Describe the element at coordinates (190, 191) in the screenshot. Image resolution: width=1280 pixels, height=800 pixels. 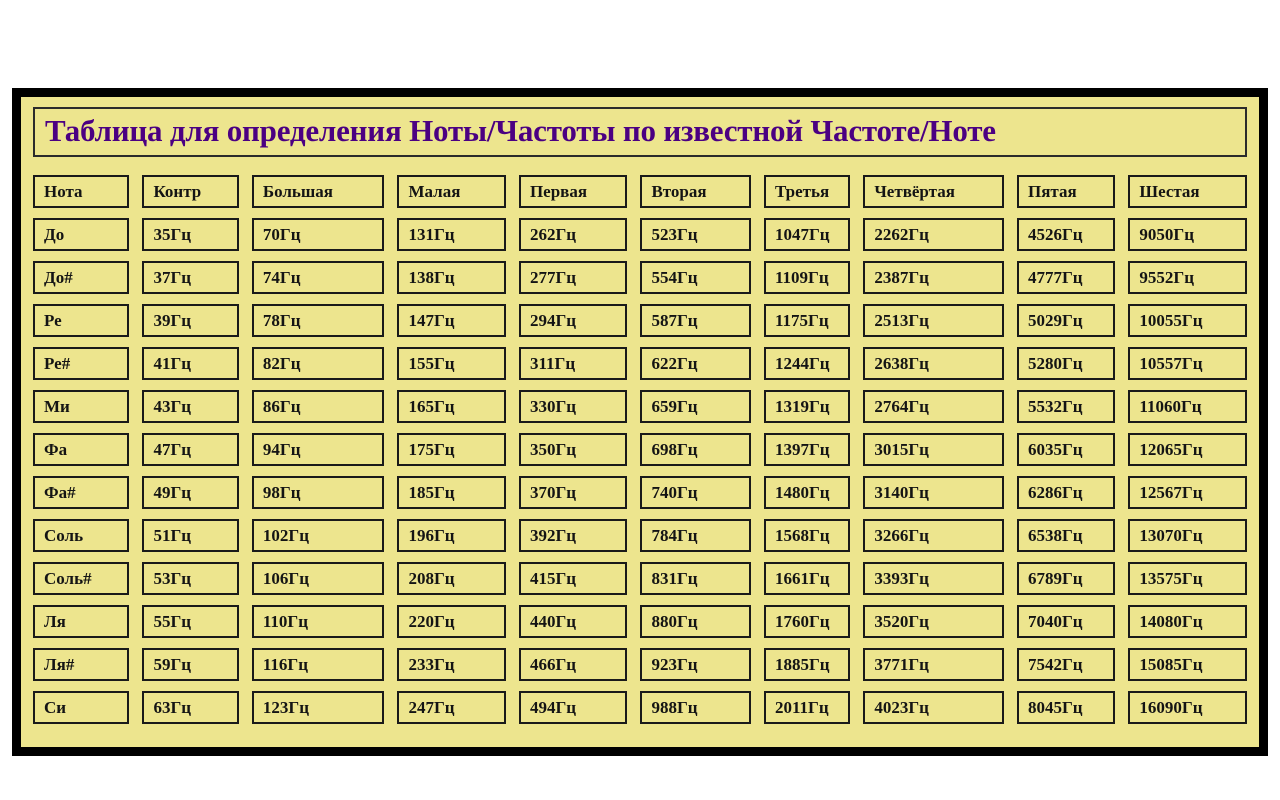
I see `table-header-cell: Контр` at that location.